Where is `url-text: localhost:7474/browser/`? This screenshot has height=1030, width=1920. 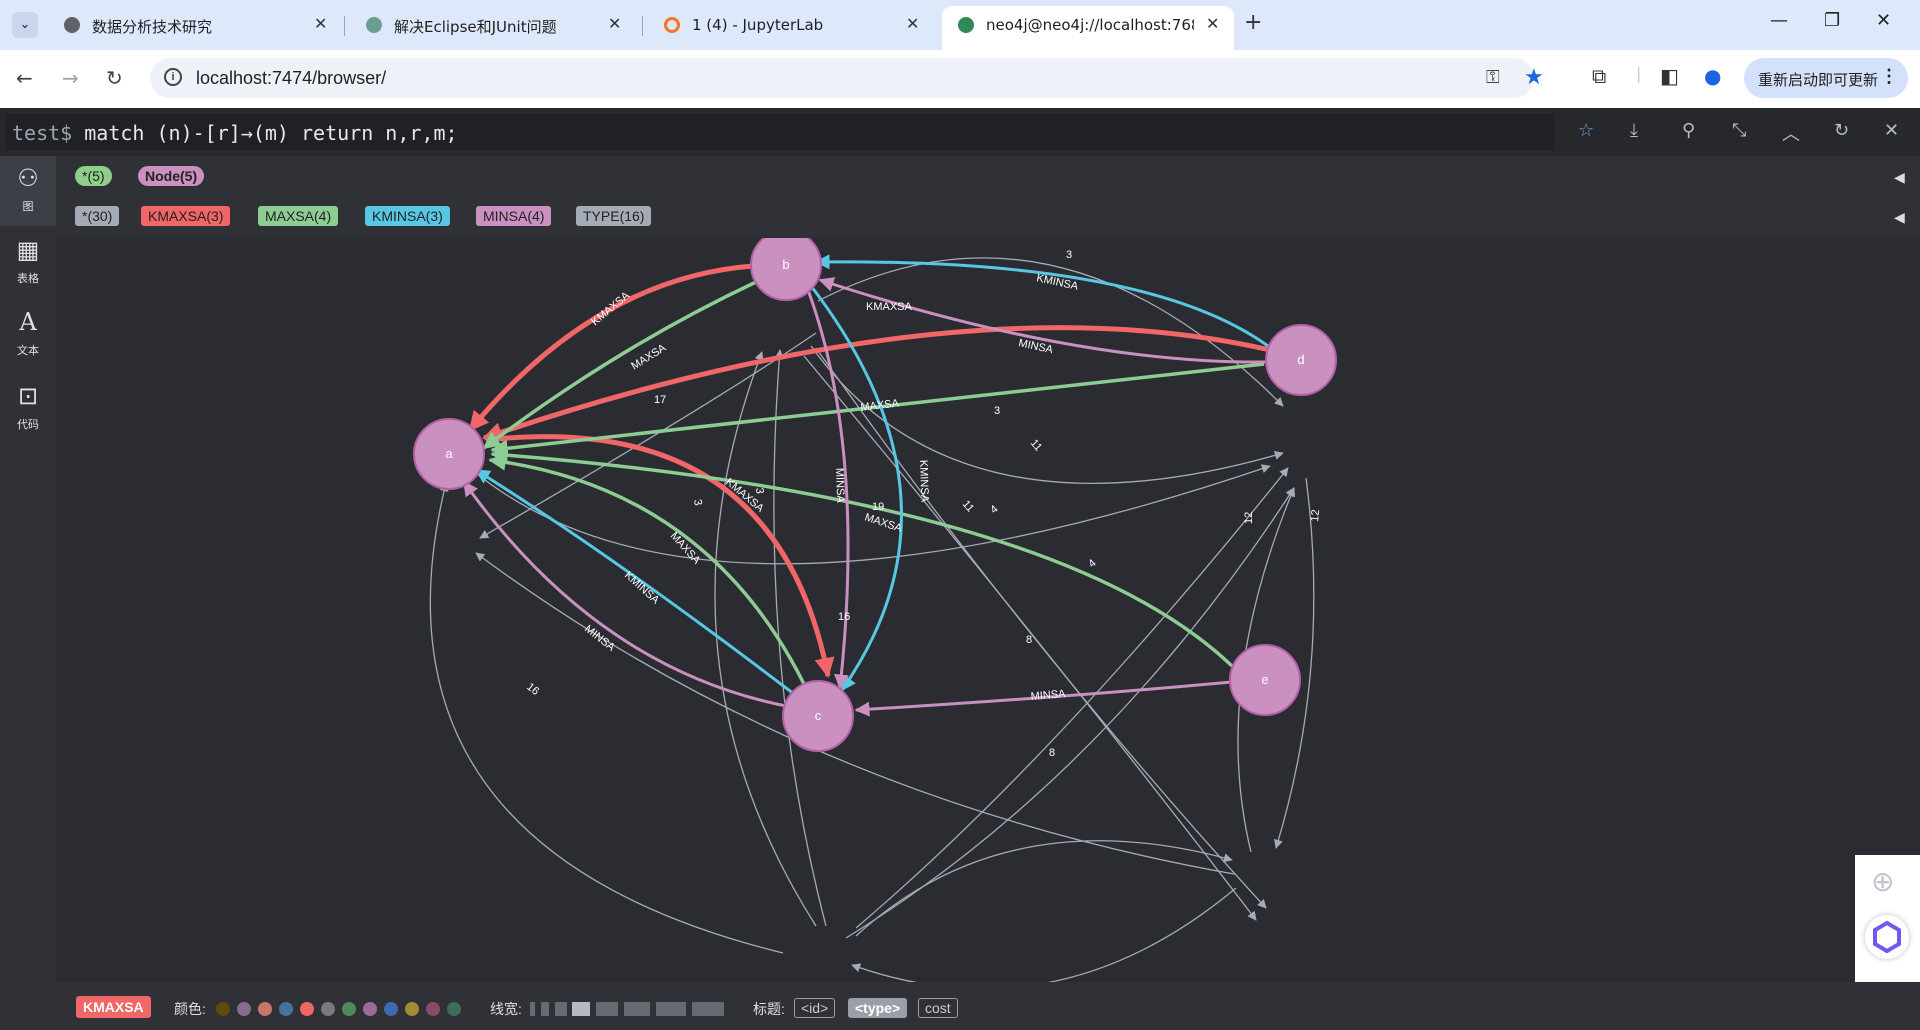
url-text: localhost:7474/browser/ is located at coordinates (291, 78).